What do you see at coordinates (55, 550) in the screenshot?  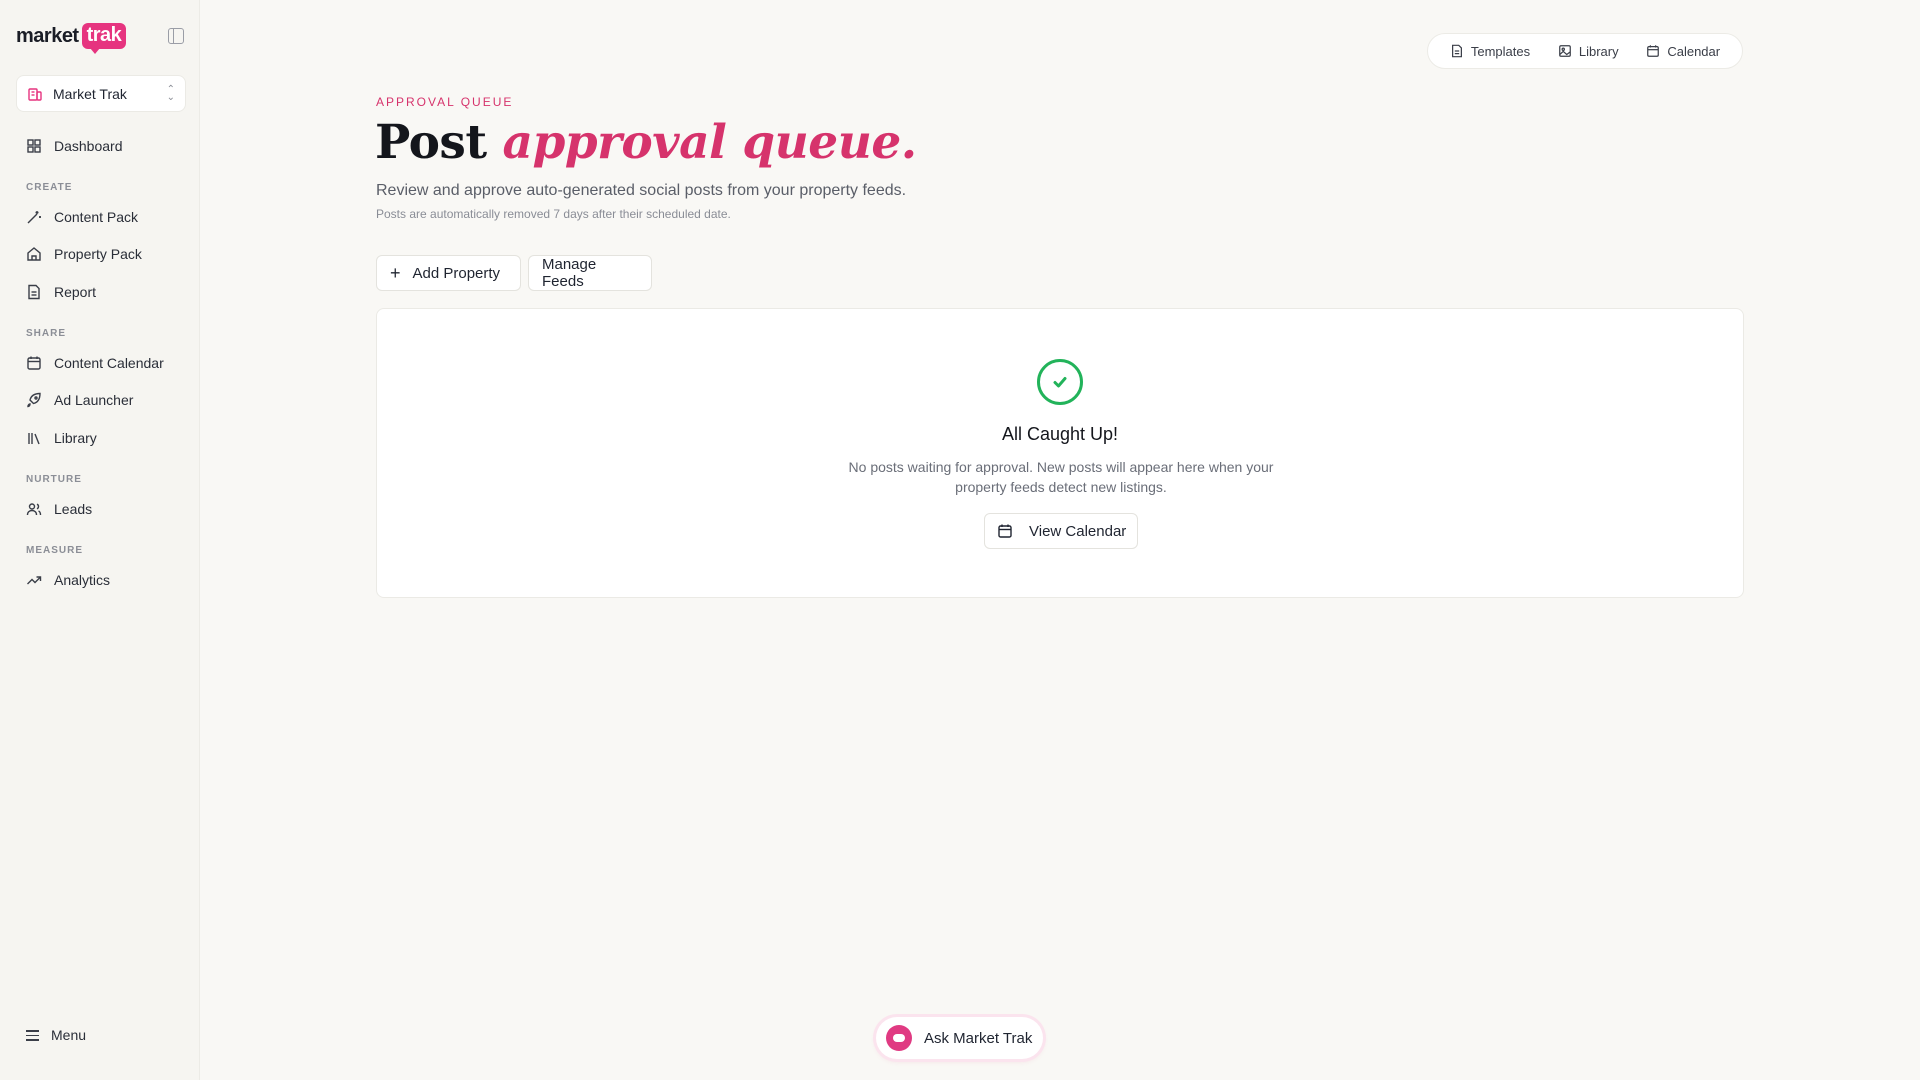 I see `section-measure: MEASURE` at bounding box center [55, 550].